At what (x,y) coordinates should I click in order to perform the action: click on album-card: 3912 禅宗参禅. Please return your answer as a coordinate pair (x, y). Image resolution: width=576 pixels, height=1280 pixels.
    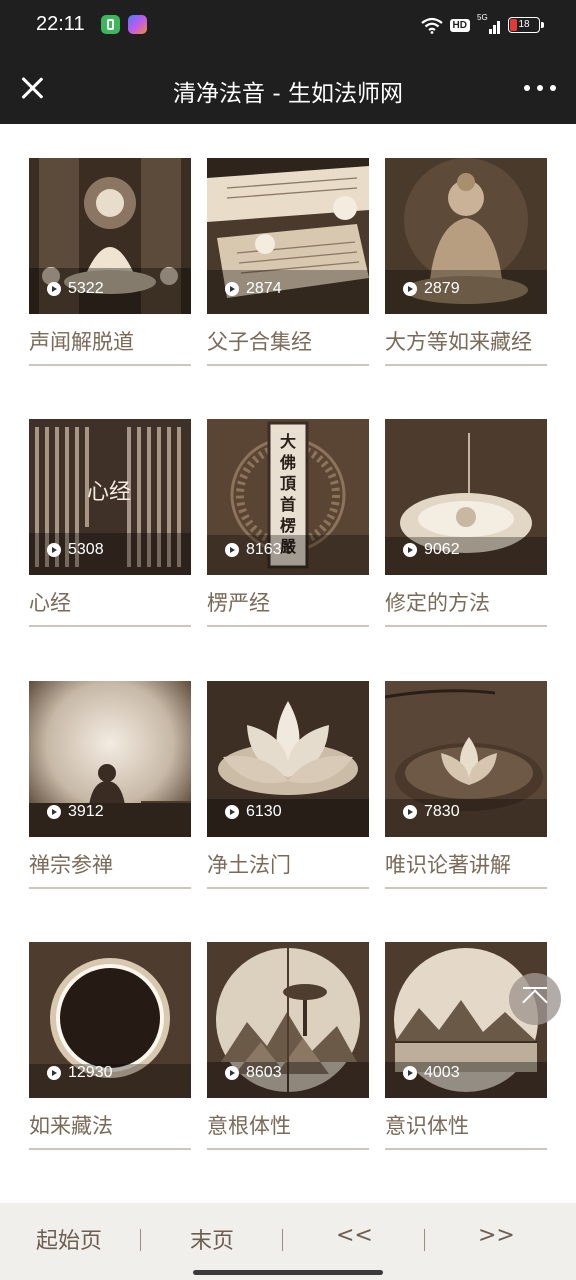
    Looking at the image, I should click on (110, 785).